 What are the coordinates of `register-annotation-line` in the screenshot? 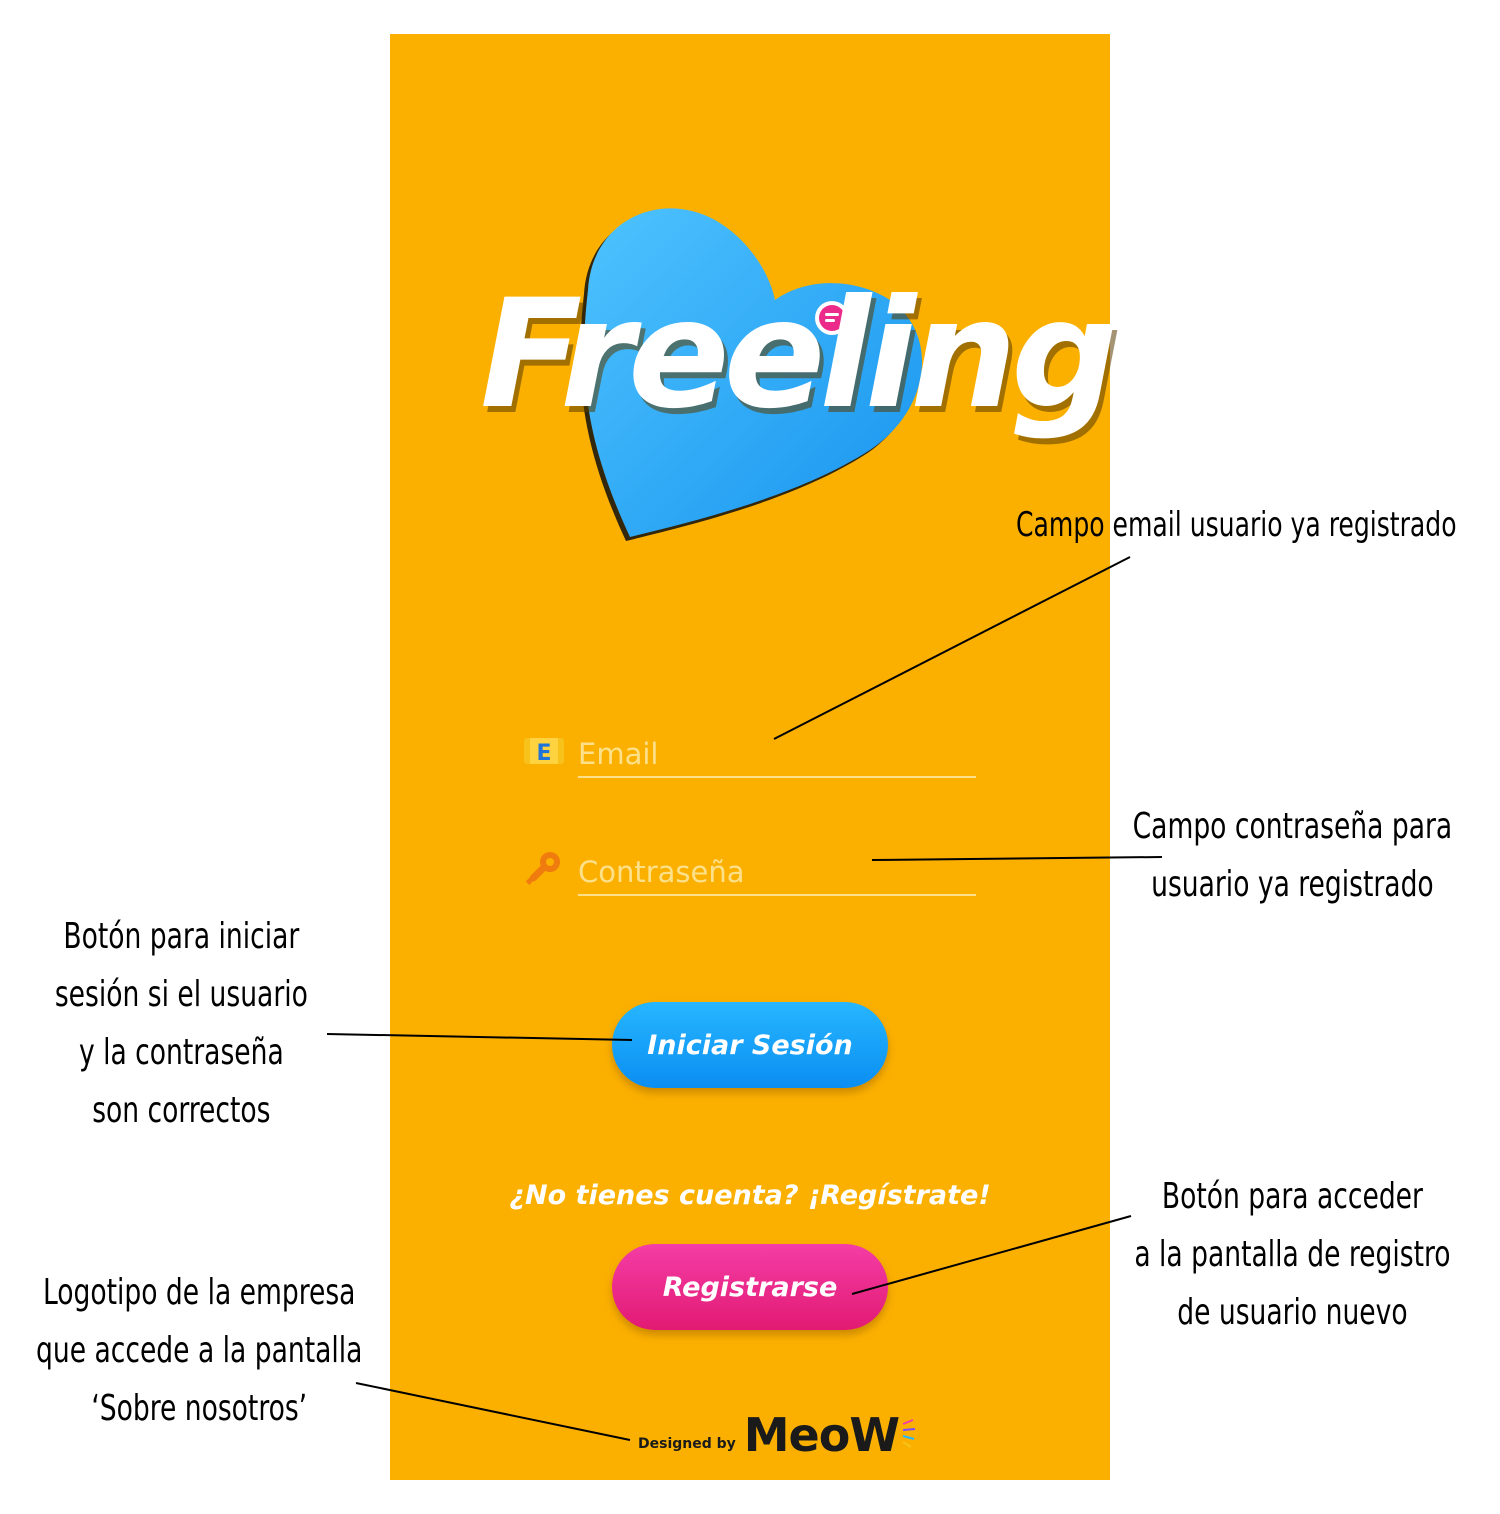 It's located at (991, 1255).